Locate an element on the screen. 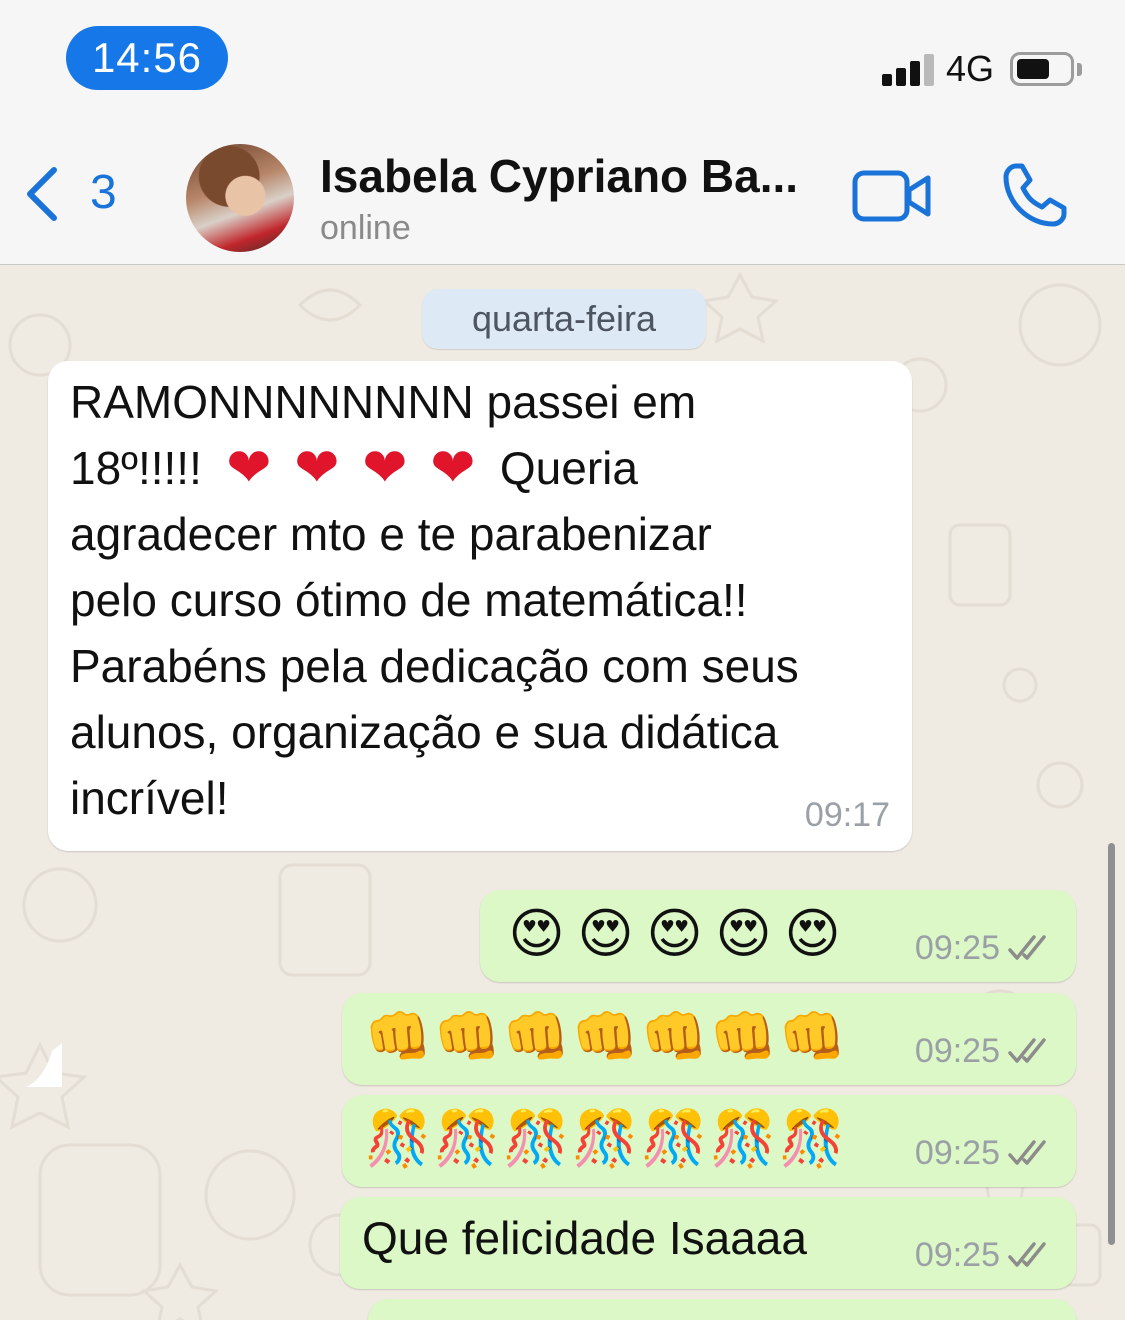 The height and width of the screenshot is (1320, 1125). video-call-button is located at coordinates (892, 196).